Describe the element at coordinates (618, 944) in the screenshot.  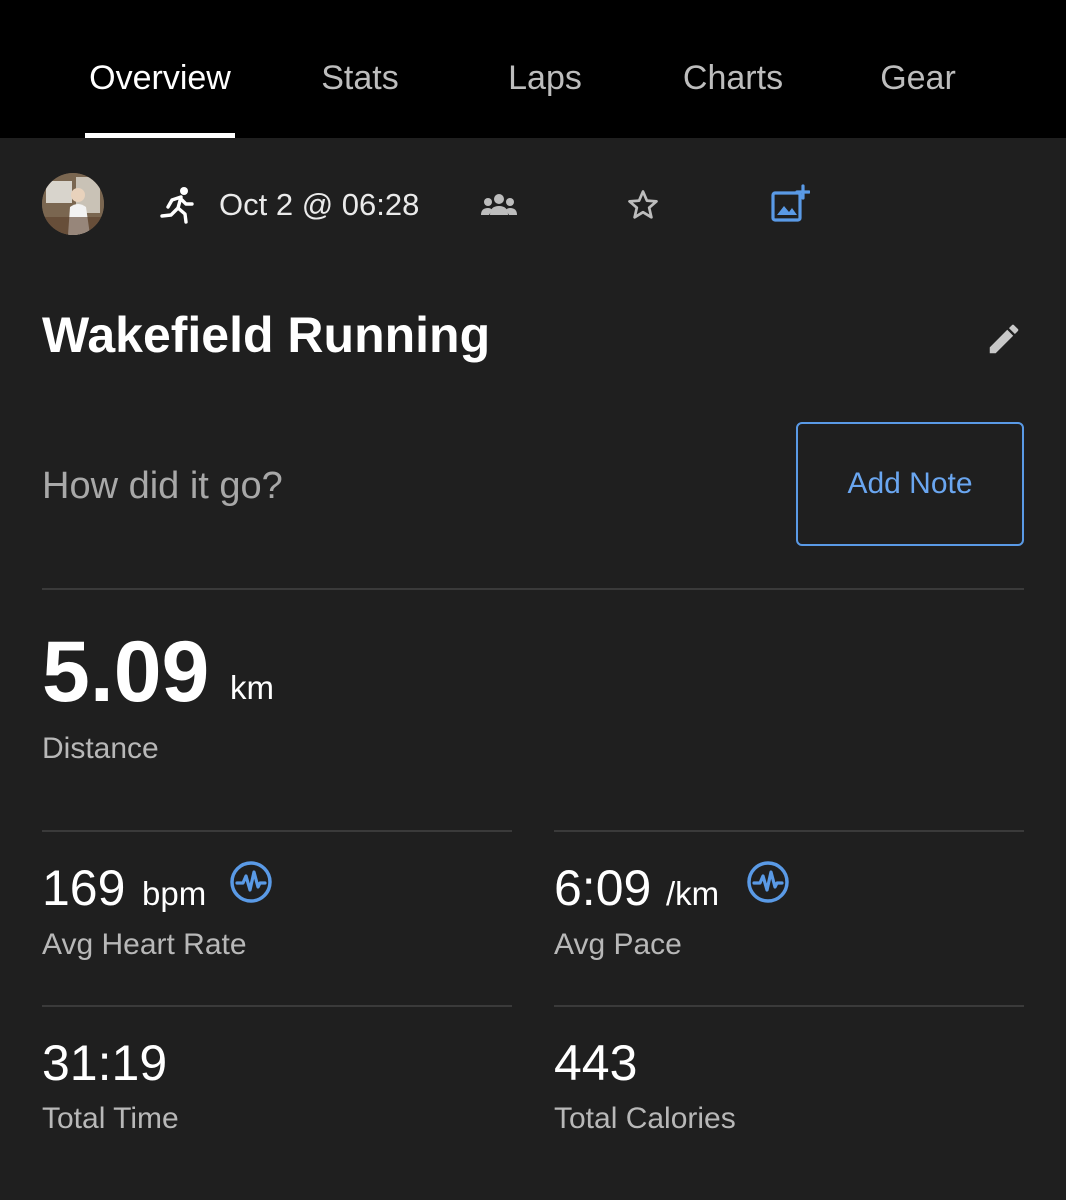
I see `pace-label: Avg Pace` at that location.